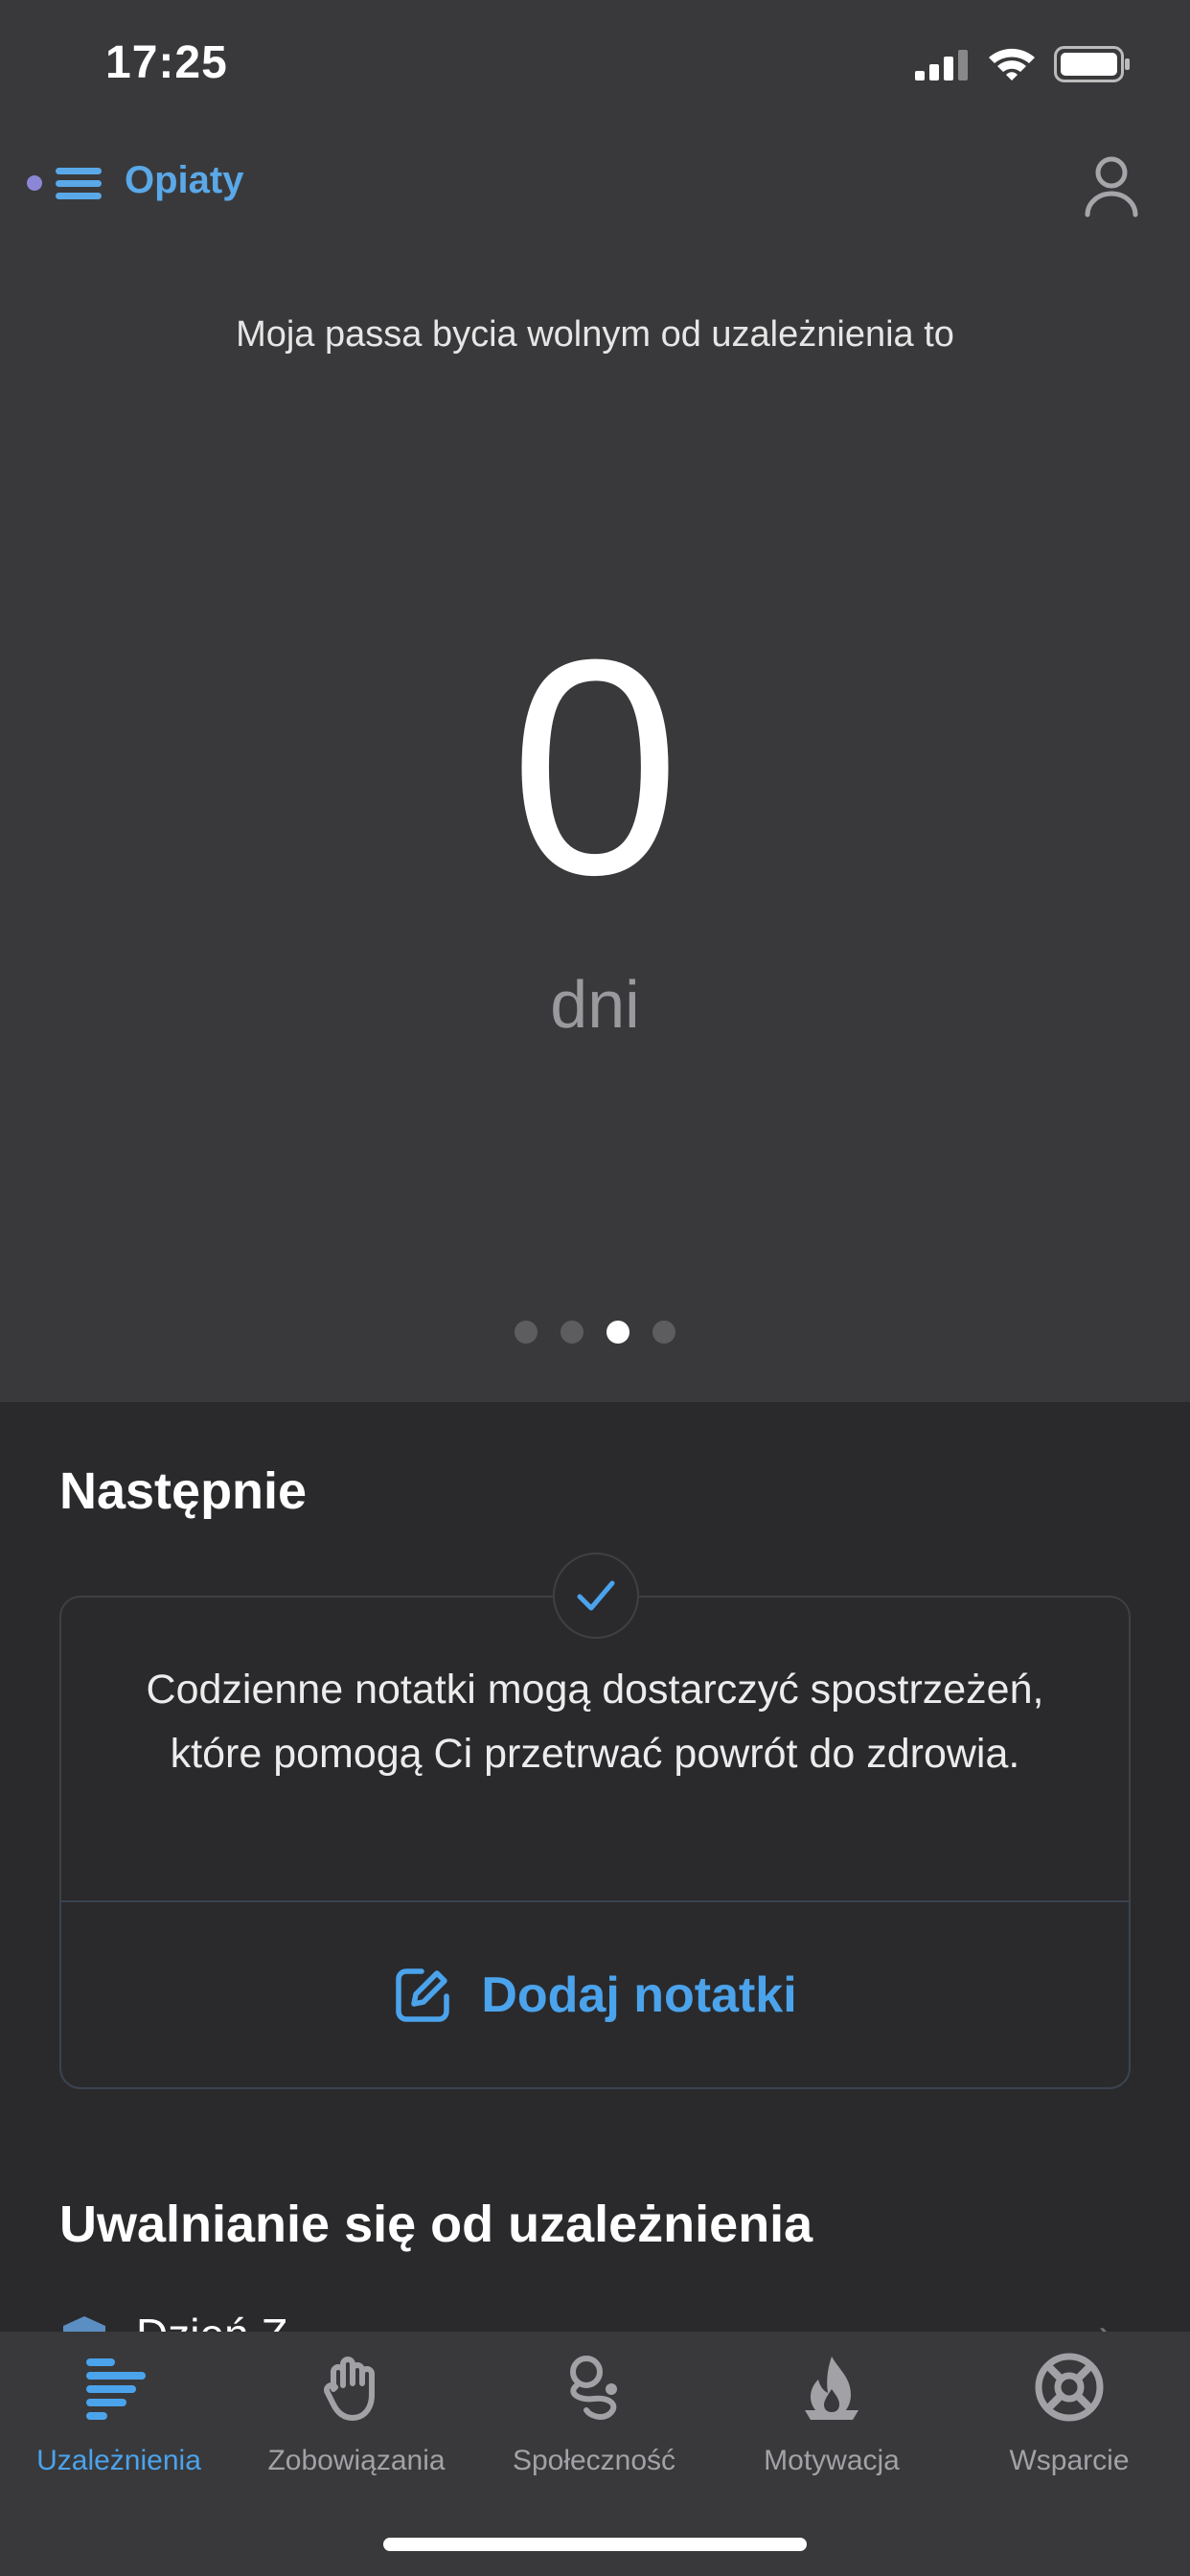 This screenshot has height=2576, width=1190. Describe the element at coordinates (183, 1491) in the screenshot. I see `next-section-title: Następnie` at that location.